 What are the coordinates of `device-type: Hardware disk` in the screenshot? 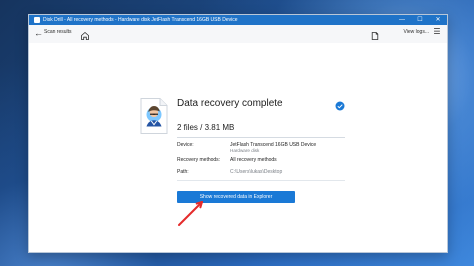 It's located at (245, 150).